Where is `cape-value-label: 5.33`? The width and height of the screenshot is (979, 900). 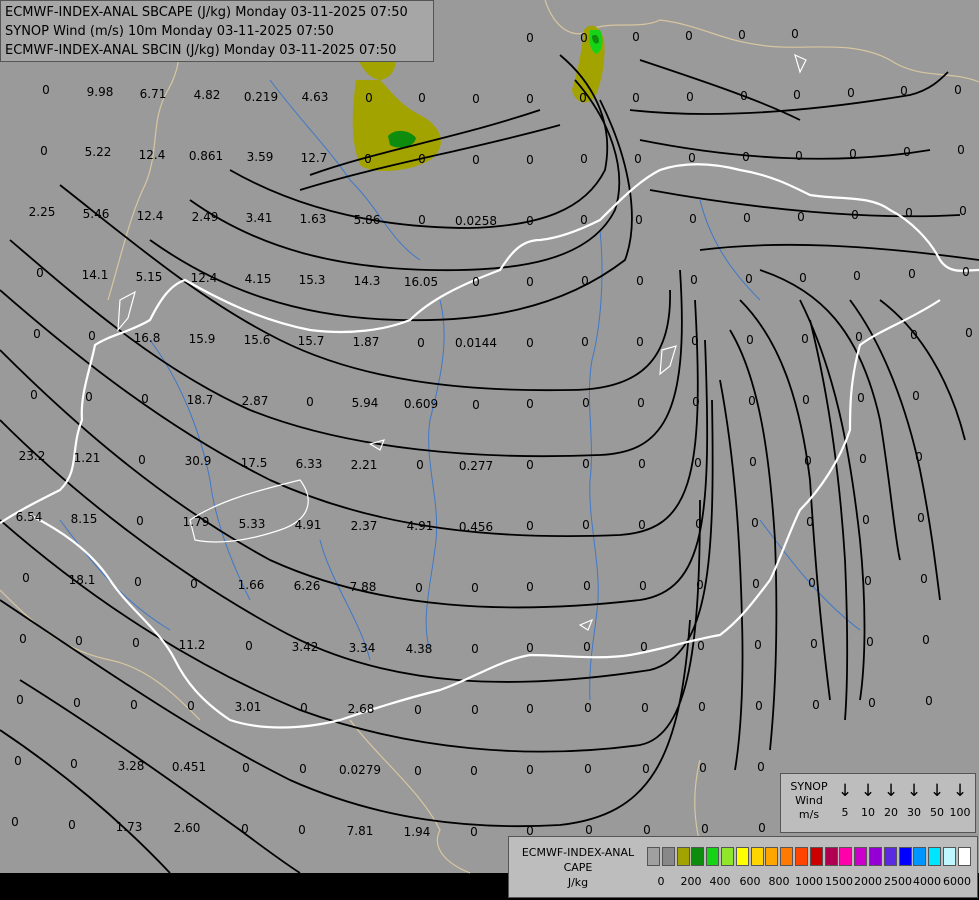
cape-value-label: 5.33 is located at coordinates (252, 524).